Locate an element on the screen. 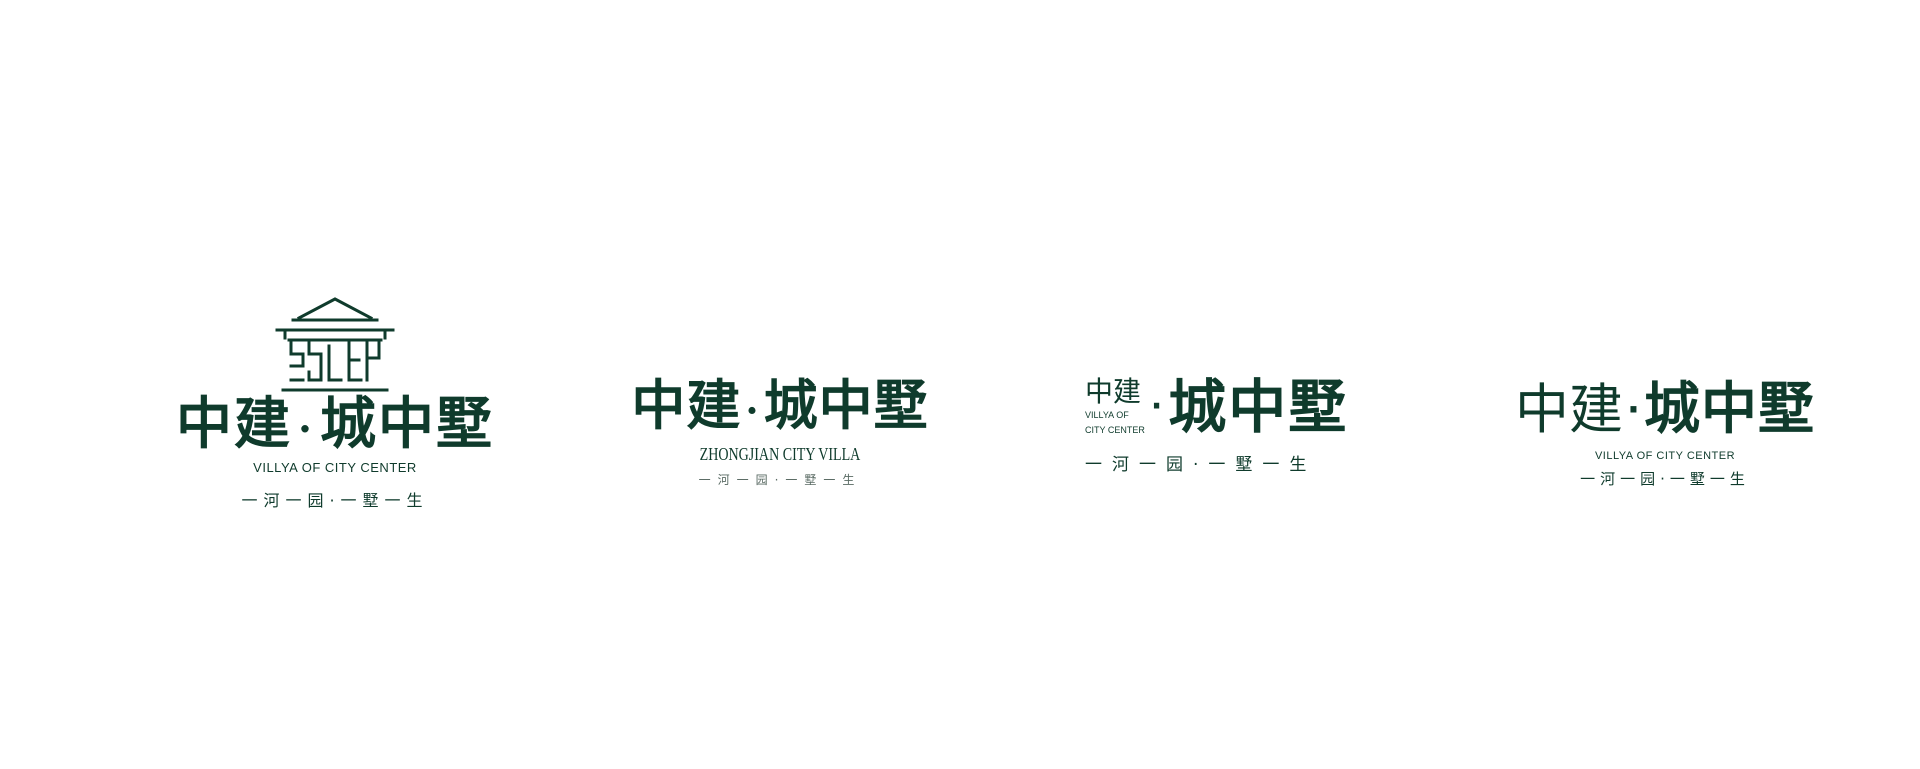  brand-name-en-line2: CITY CENTER is located at coordinates (1115, 430).